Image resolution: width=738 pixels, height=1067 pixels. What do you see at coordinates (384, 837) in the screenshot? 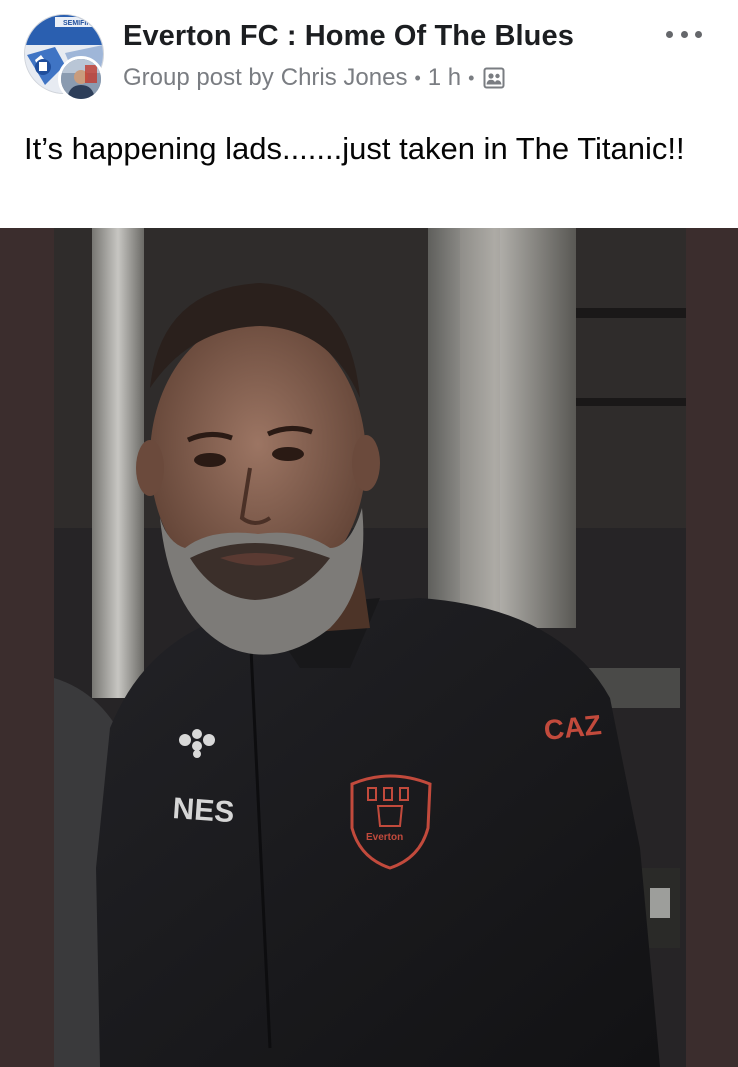
I see `crest-text: Everton` at bounding box center [384, 837].